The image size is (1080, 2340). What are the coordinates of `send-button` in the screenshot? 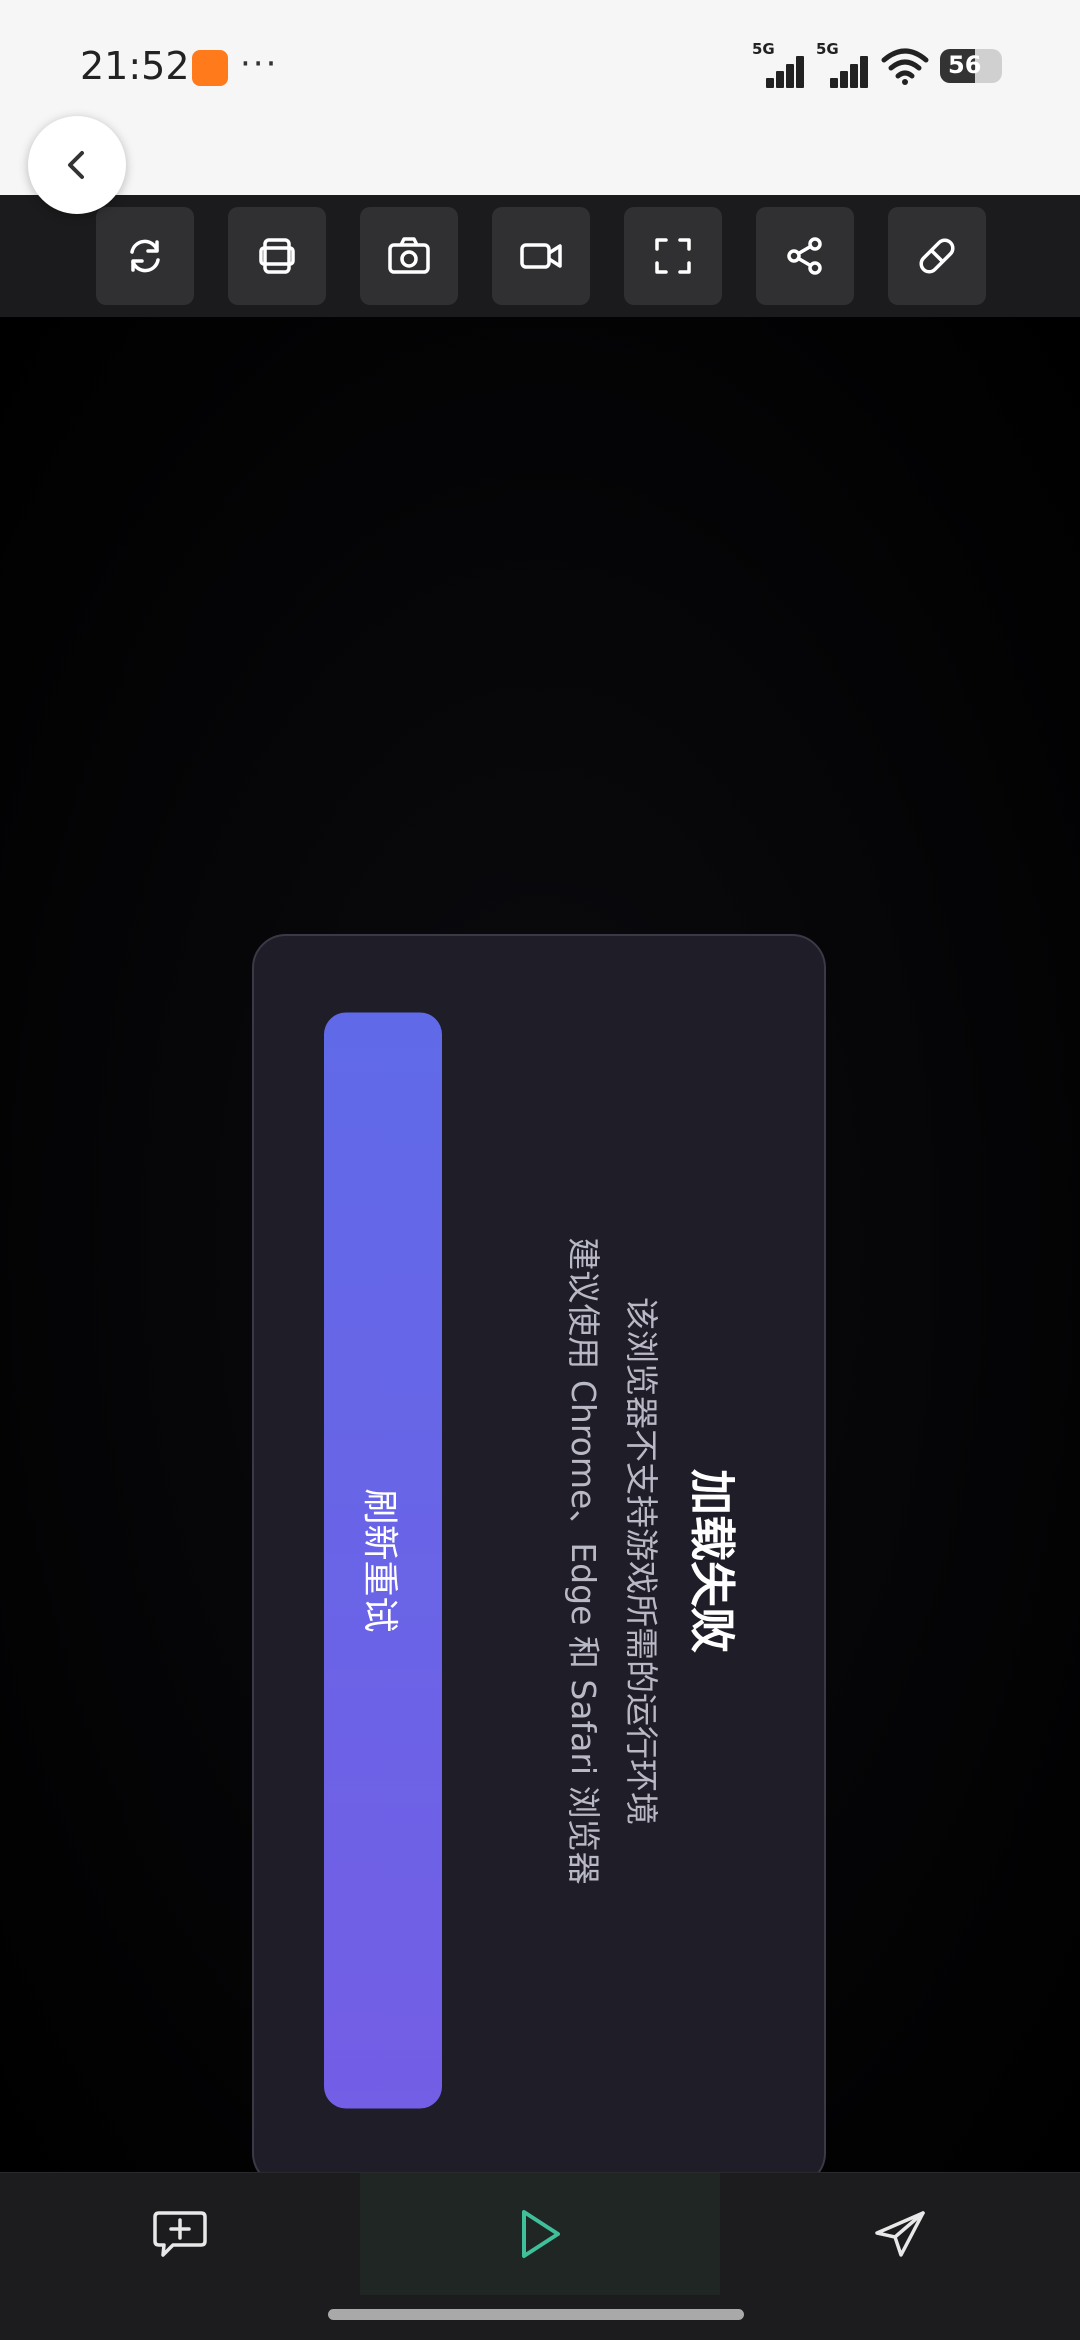 It's located at (900, 2234).